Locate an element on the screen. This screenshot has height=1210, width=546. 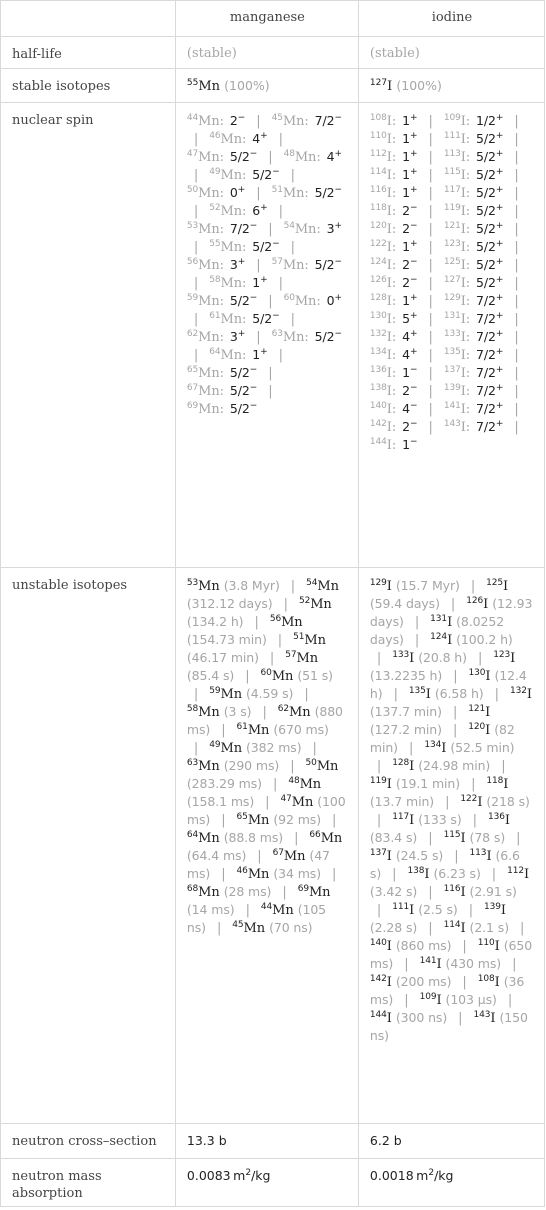
spin: 3 is located at coordinates (233, 264).